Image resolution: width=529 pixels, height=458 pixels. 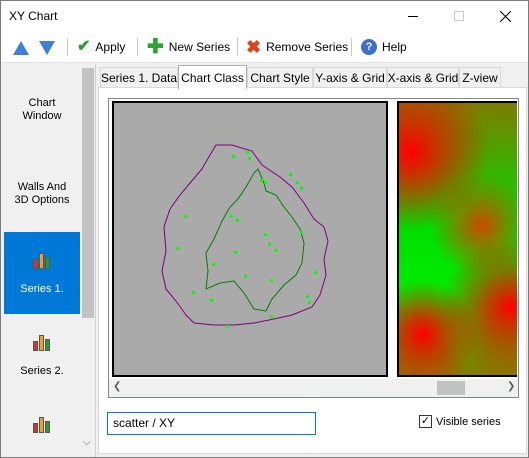 I want to click on chevron-right-icon: ❯, so click(x=511, y=386).